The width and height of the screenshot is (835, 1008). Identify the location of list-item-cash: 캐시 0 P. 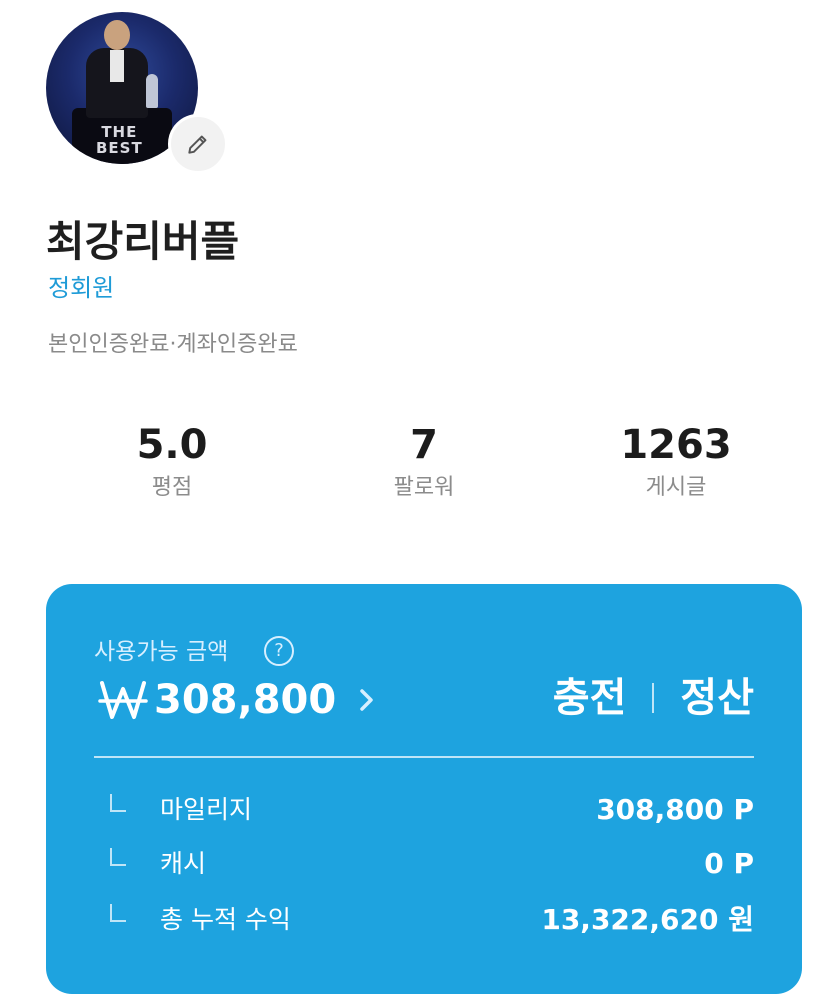
(424, 864).